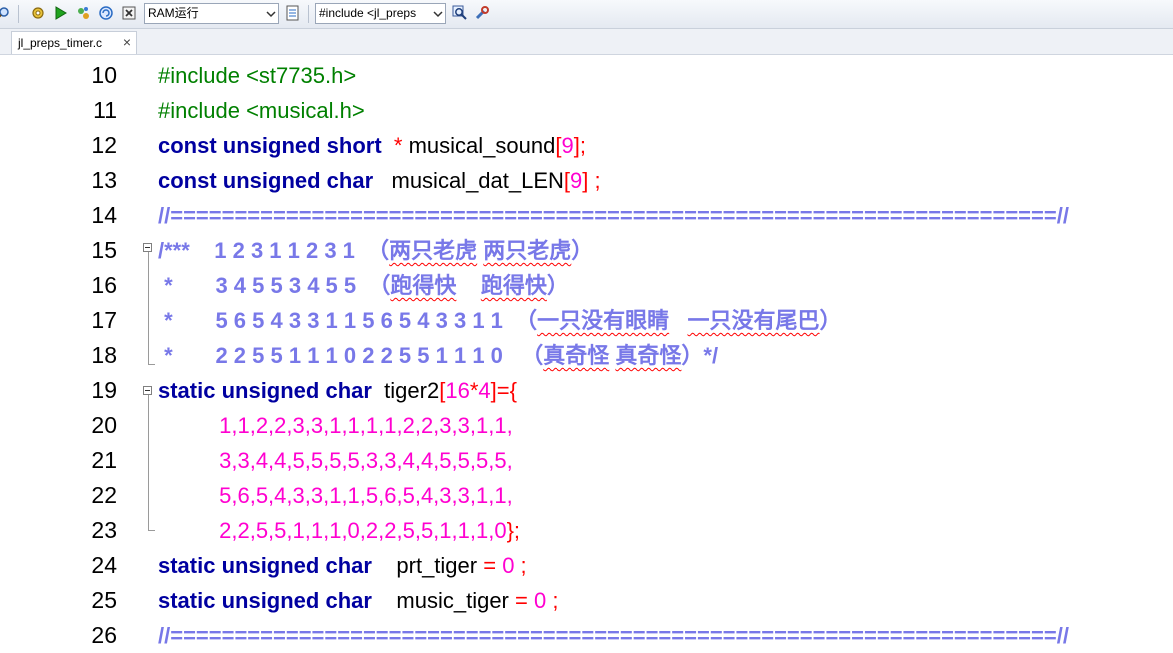  Describe the element at coordinates (74, 42) in the screenshot. I see `tab-jl-preps-timer: jl_preps_timer.c ×` at that location.